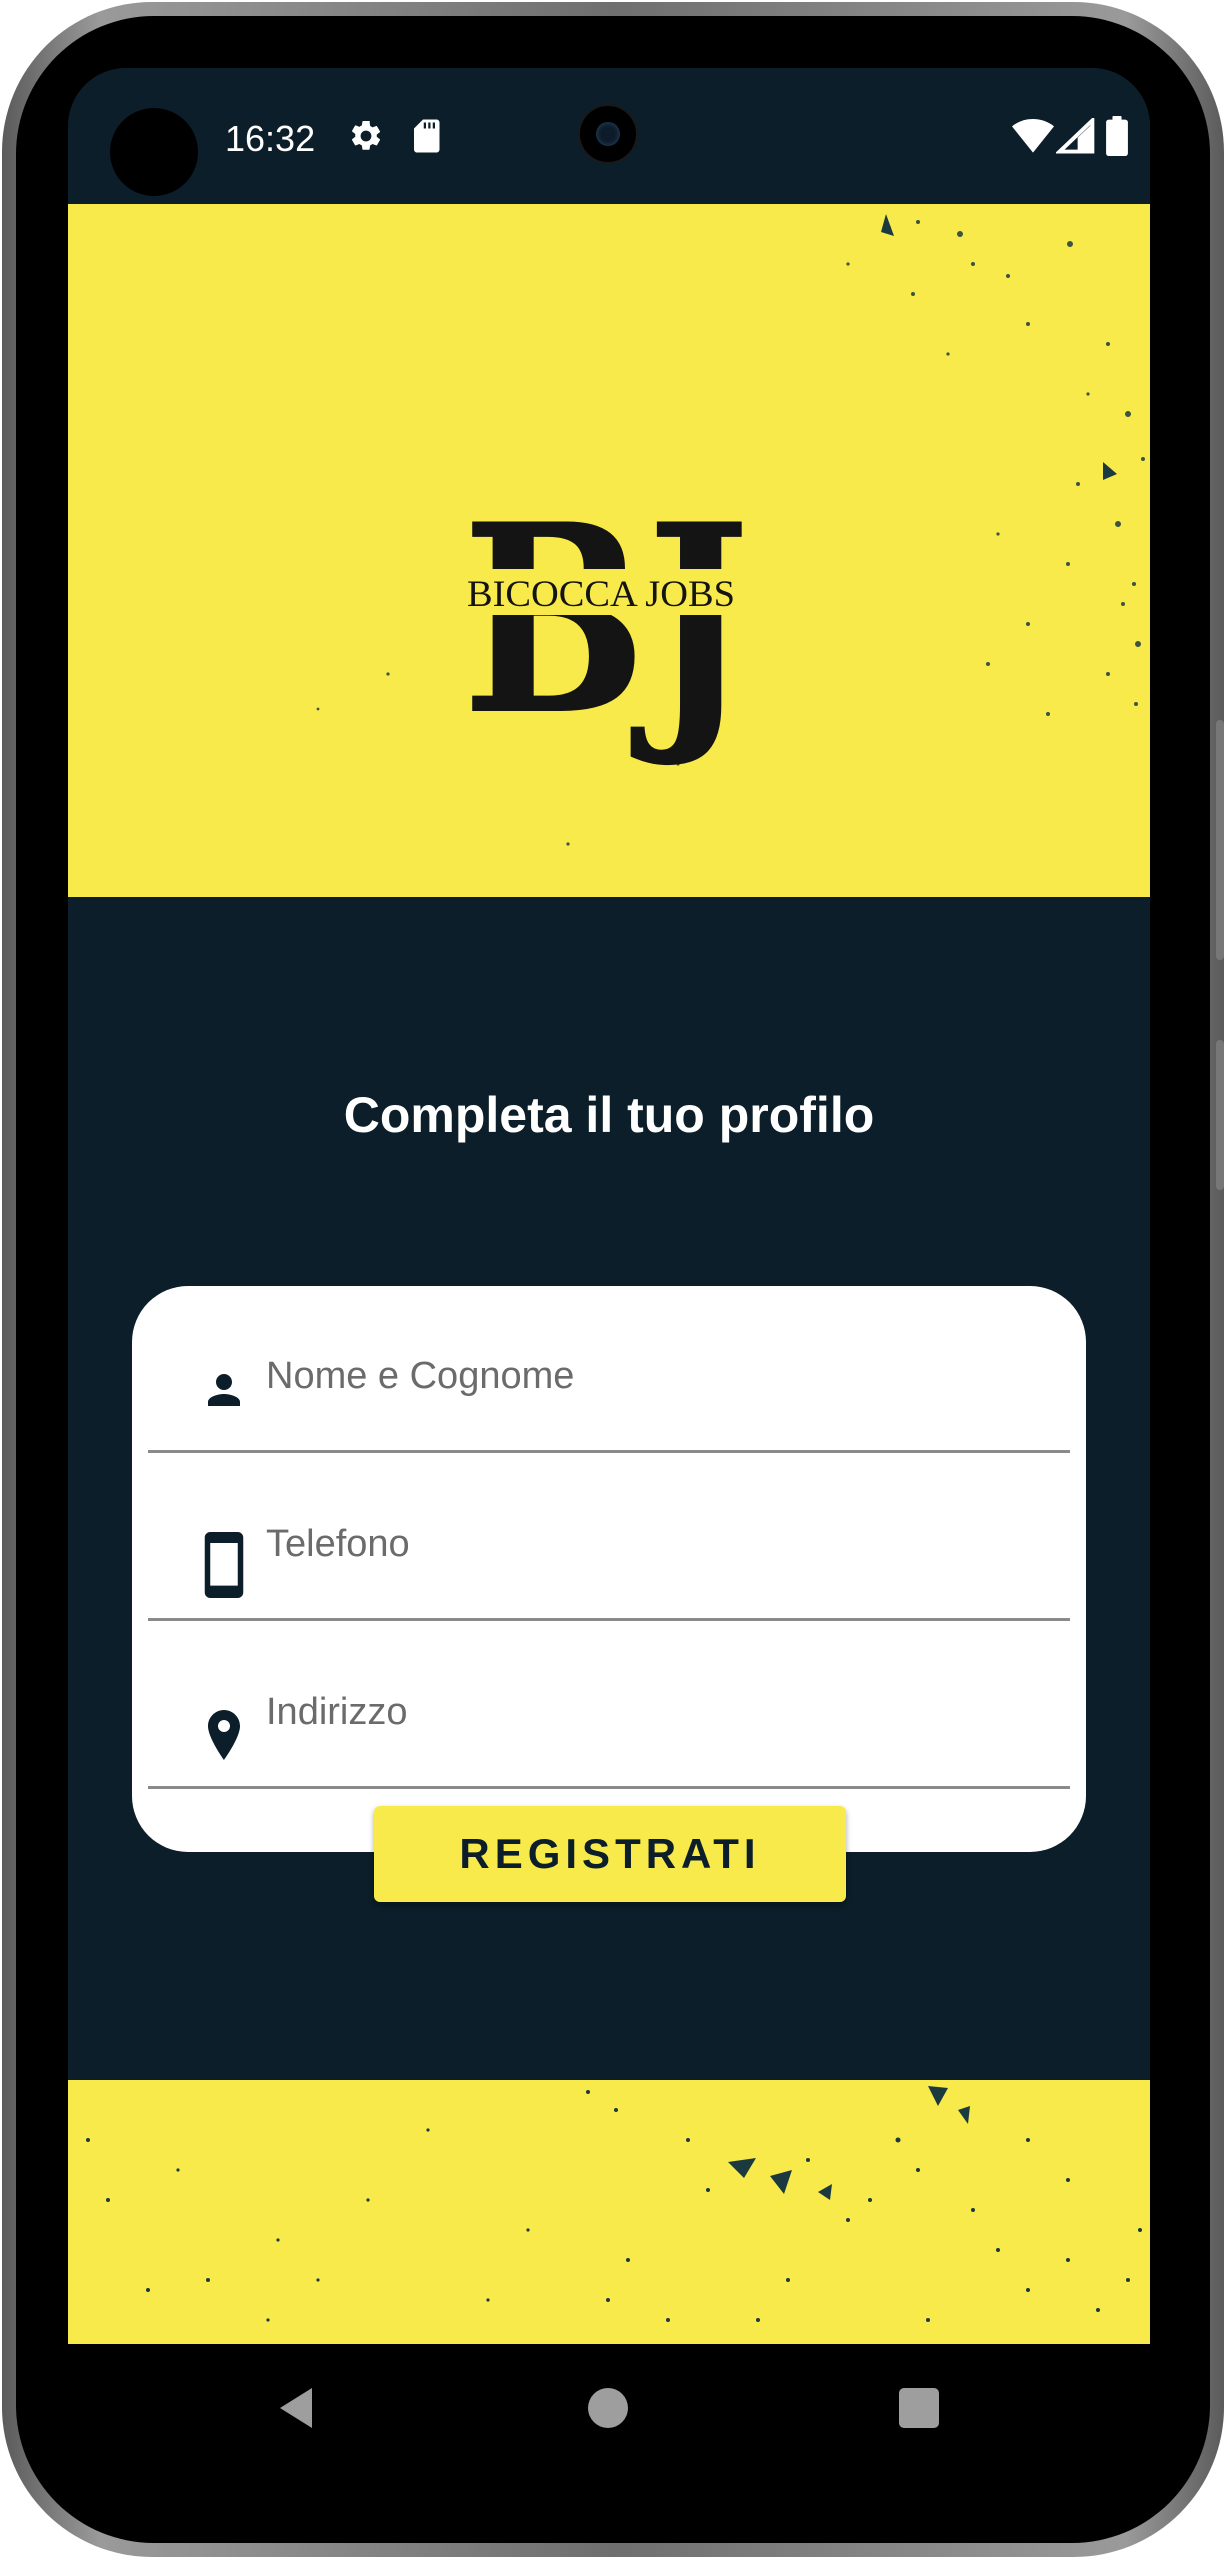 The width and height of the screenshot is (1226, 2559). What do you see at coordinates (609, 1451) in the screenshot?
I see `name-underline` at bounding box center [609, 1451].